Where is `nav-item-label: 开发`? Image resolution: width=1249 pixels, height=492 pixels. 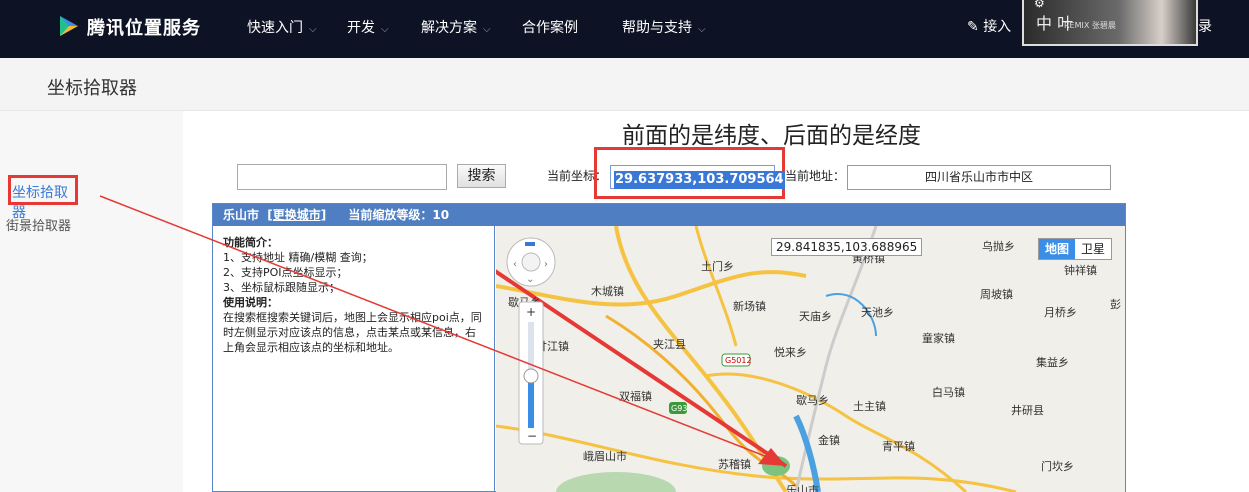 nav-item-label: 开发 is located at coordinates (361, 28).